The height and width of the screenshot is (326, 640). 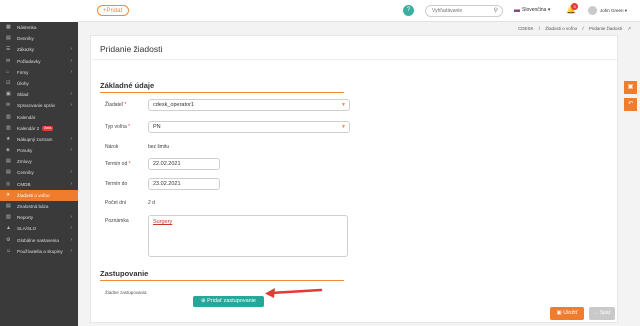 I want to click on sidebar-item-label: Globálne nastavenia, so click(x=38, y=240).